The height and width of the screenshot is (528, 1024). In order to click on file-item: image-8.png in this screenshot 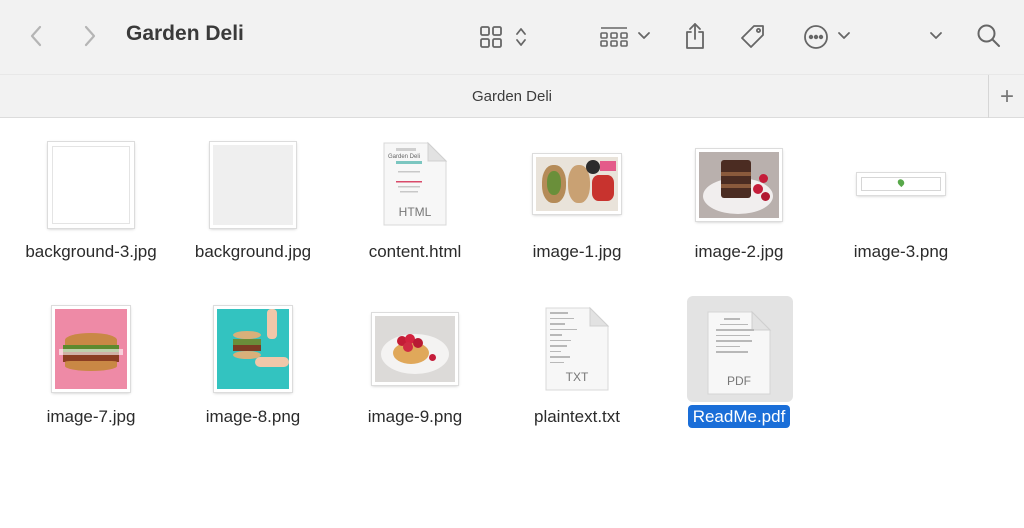, I will do `click(253, 378)`.